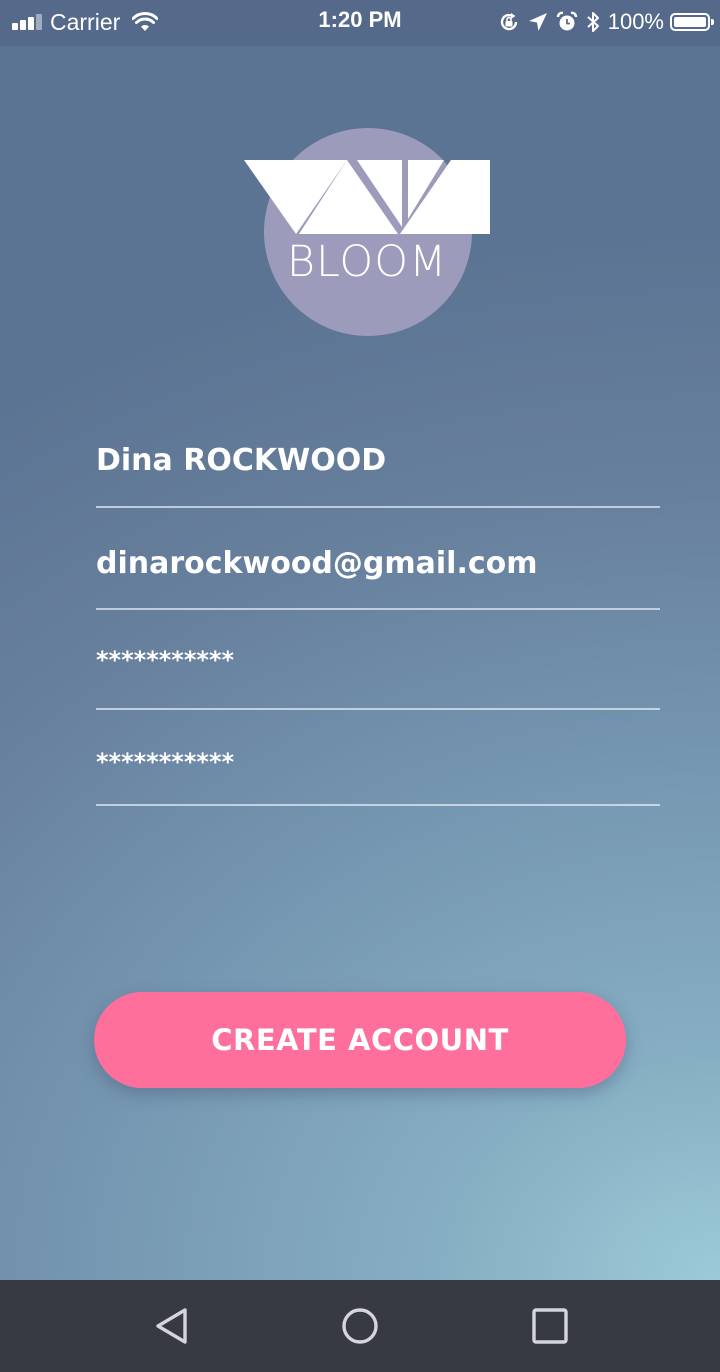  Describe the element at coordinates (378, 670) in the screenshot. I see `password-field: ***********` at that location.